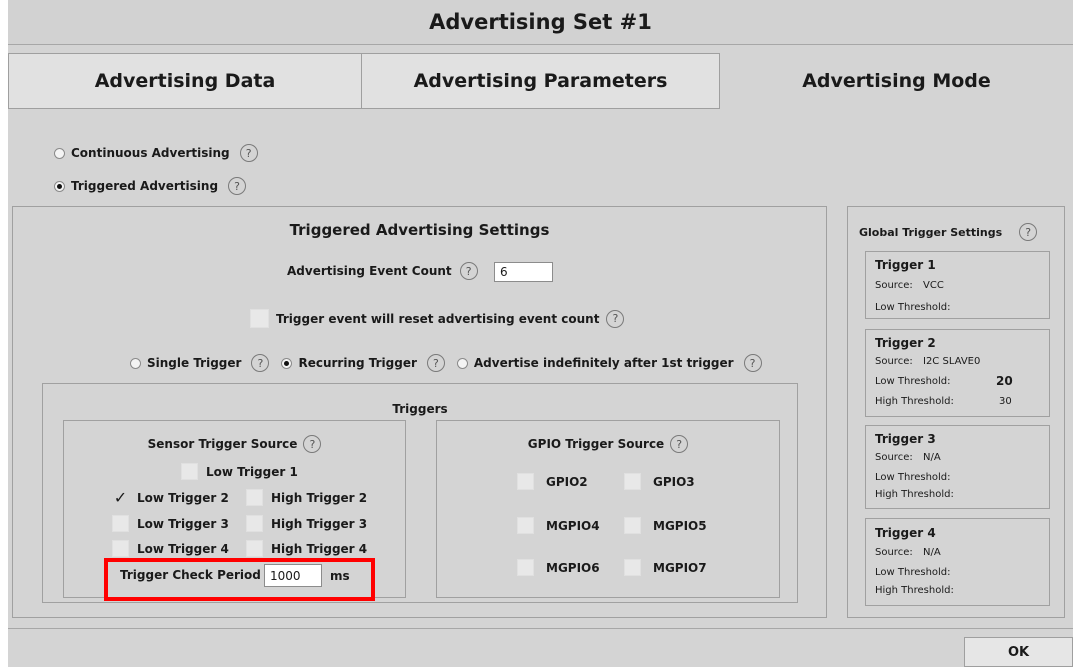 The image size is (1073, 667). Describe the element at coordinates (931, 232) in the screenshot. I see `global-trigger-title: Global Trigger Settings` at that location.